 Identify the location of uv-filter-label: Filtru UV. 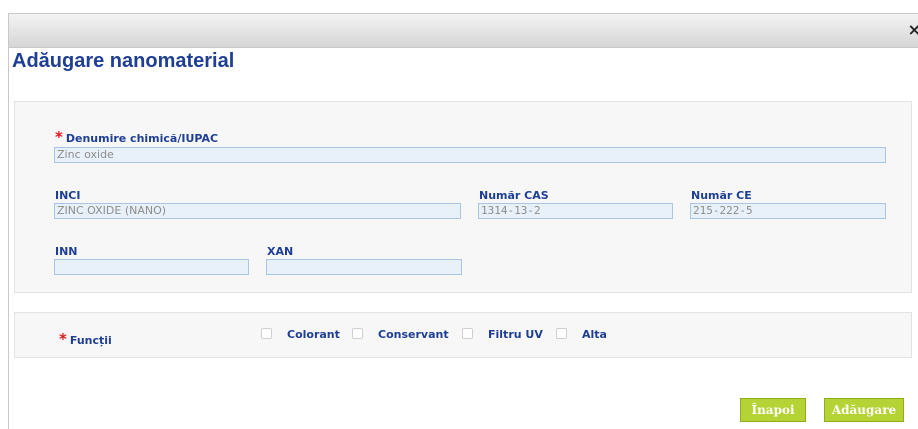
(515, 334).